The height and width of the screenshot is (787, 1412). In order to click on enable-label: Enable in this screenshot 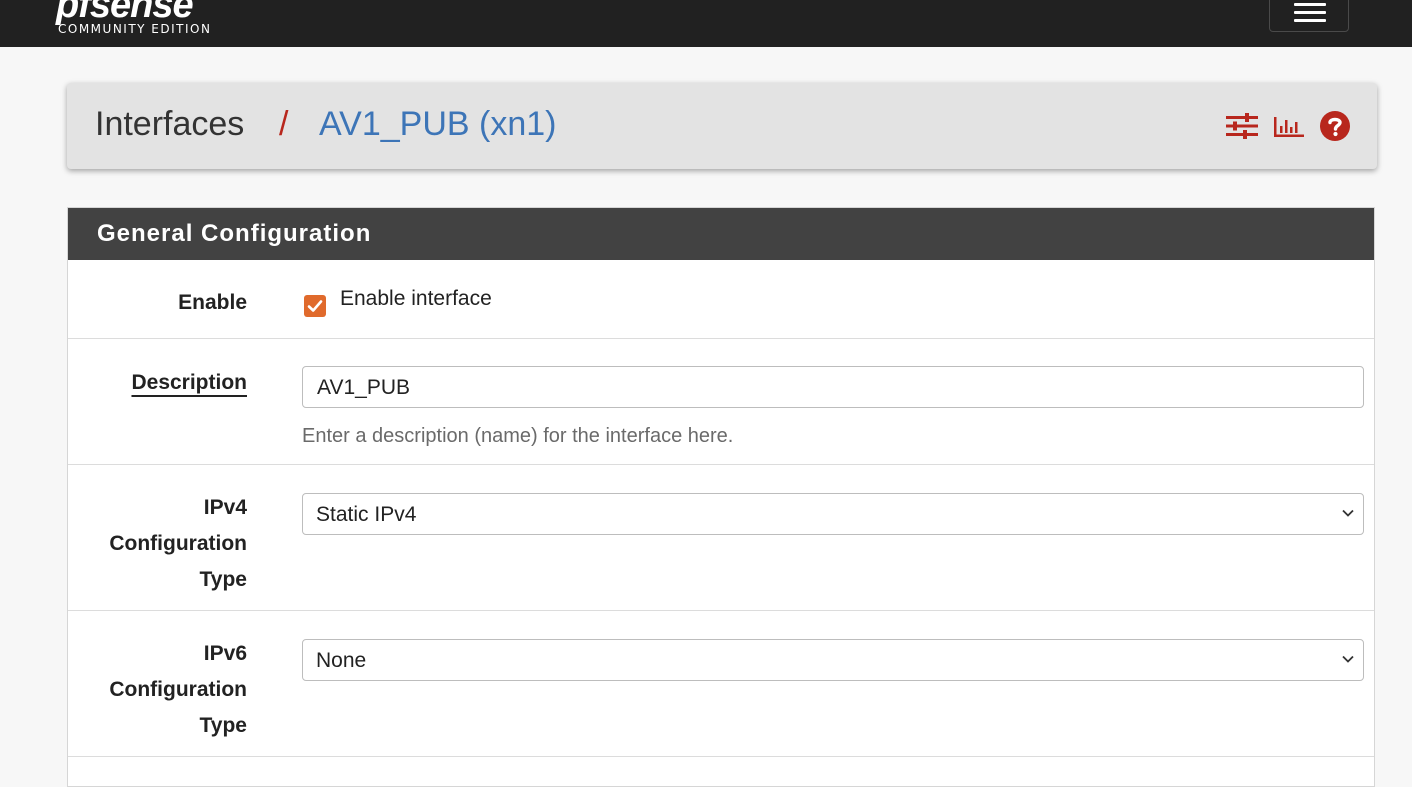, I will do `click(212, 302)`.